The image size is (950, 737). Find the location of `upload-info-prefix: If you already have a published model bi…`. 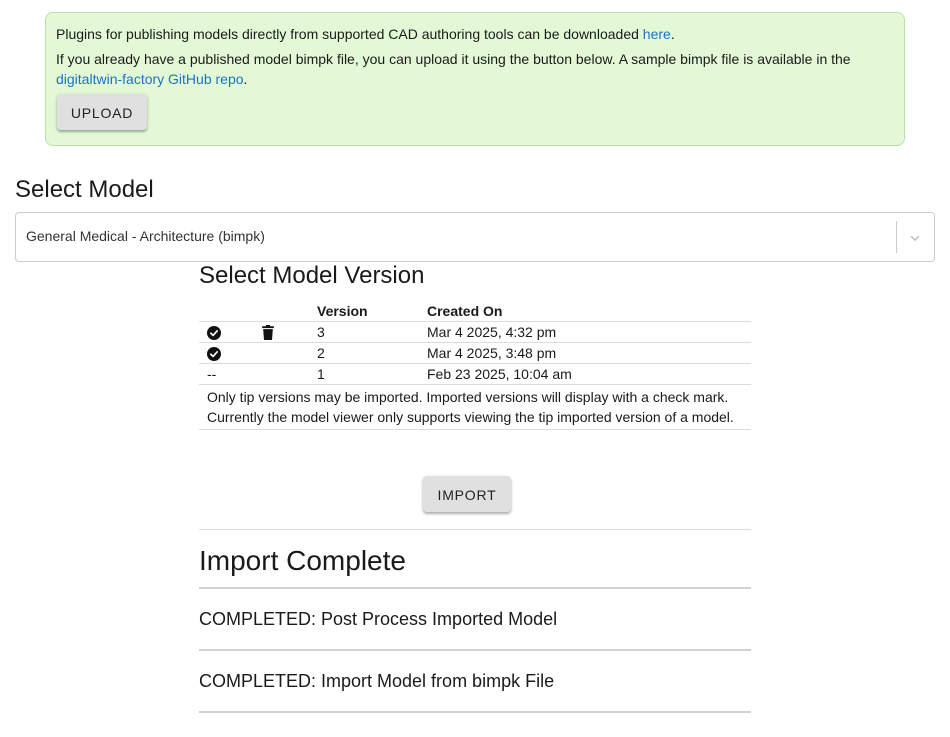

upload-info-prefix: If you already have a published model bi… is located at coordinates (453, 59).